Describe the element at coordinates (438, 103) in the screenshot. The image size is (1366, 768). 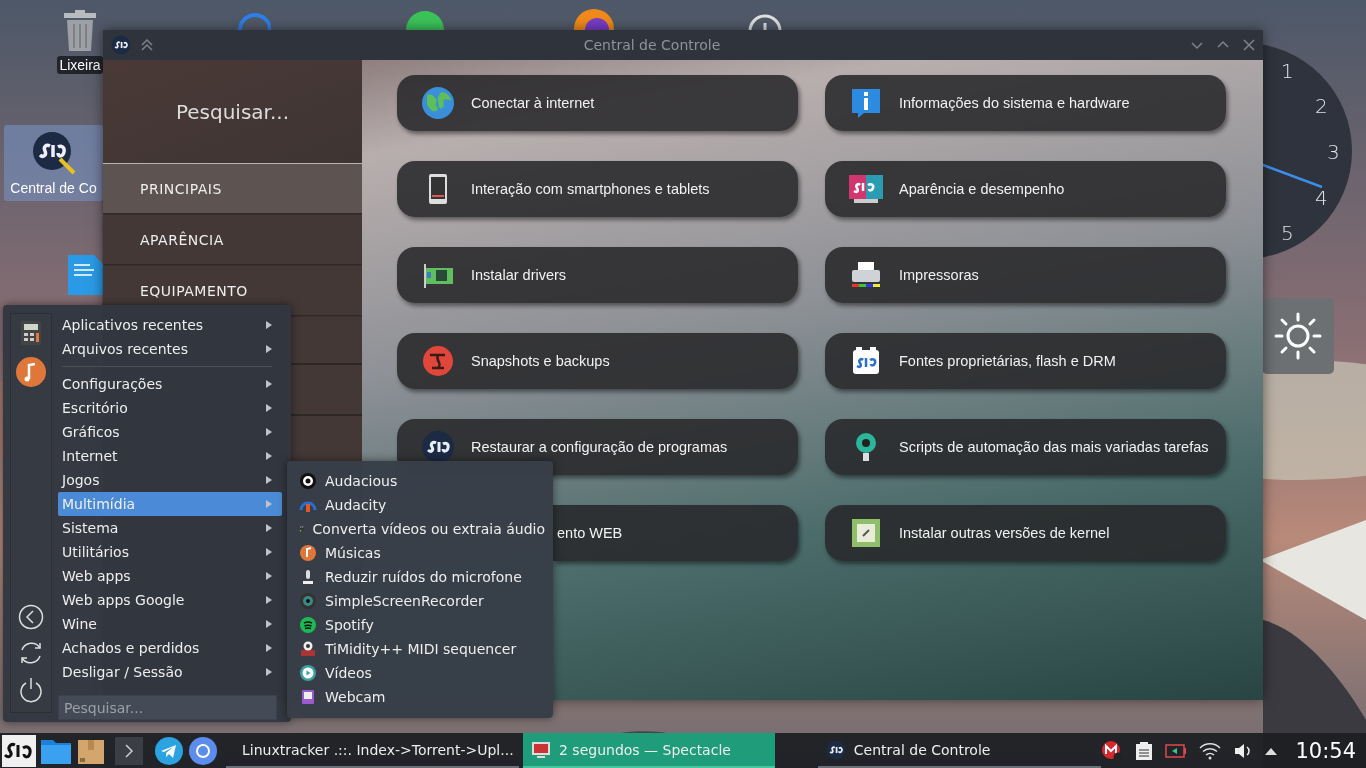
I see `globe-icon` at that location.